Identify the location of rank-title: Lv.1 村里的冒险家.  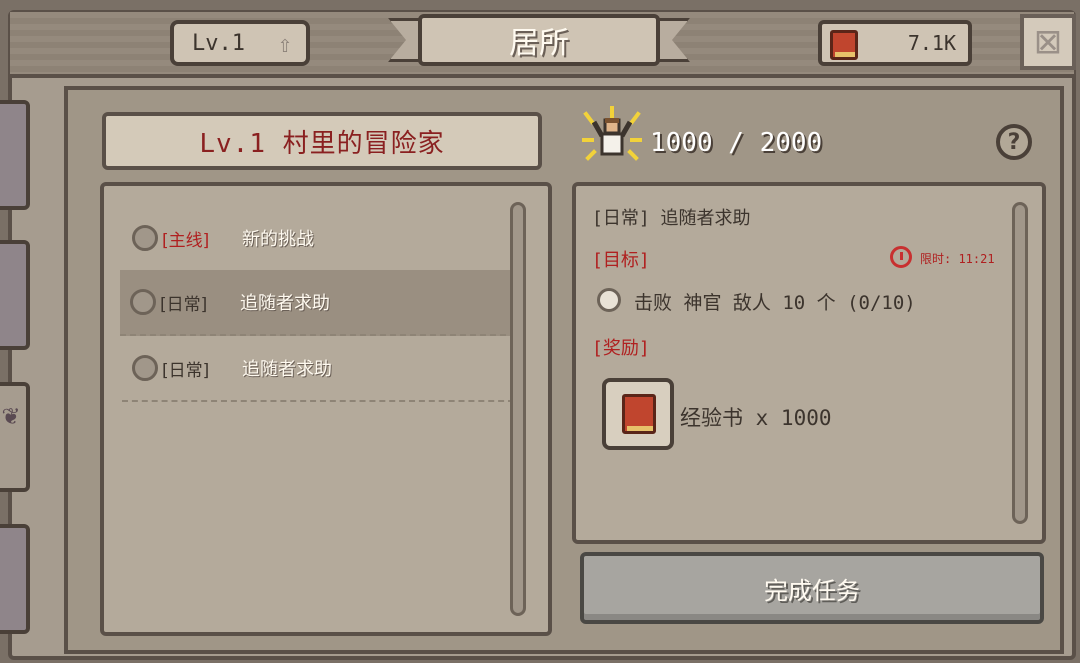
(322, 141).